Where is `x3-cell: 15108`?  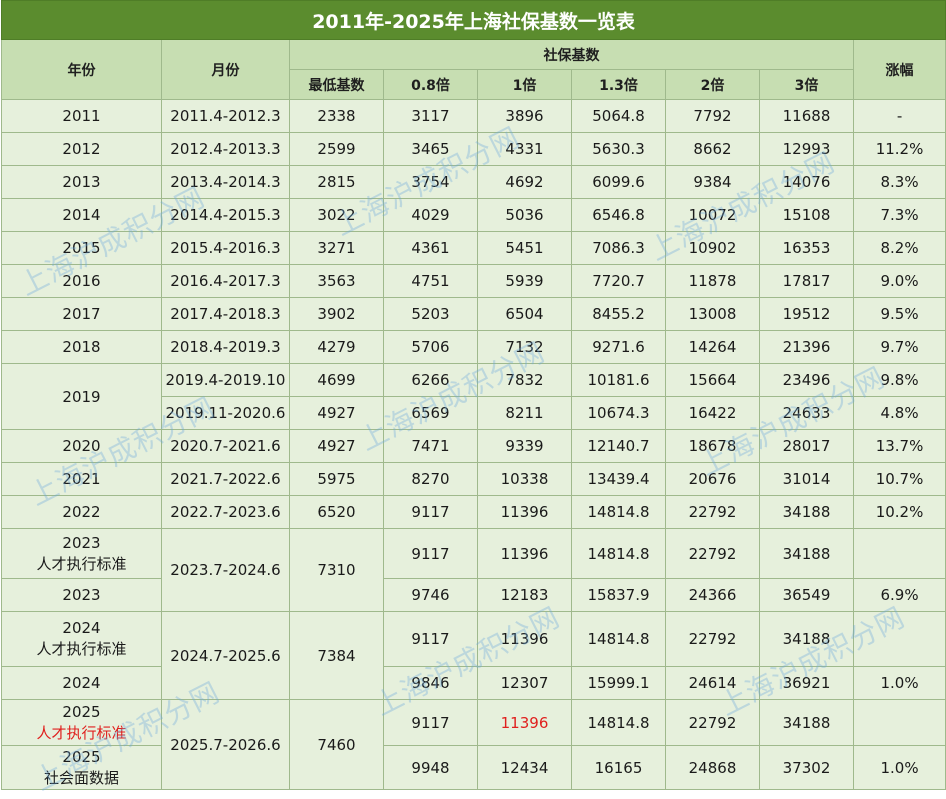 x3-cell: 15108 is located at coordinates (806, 215).